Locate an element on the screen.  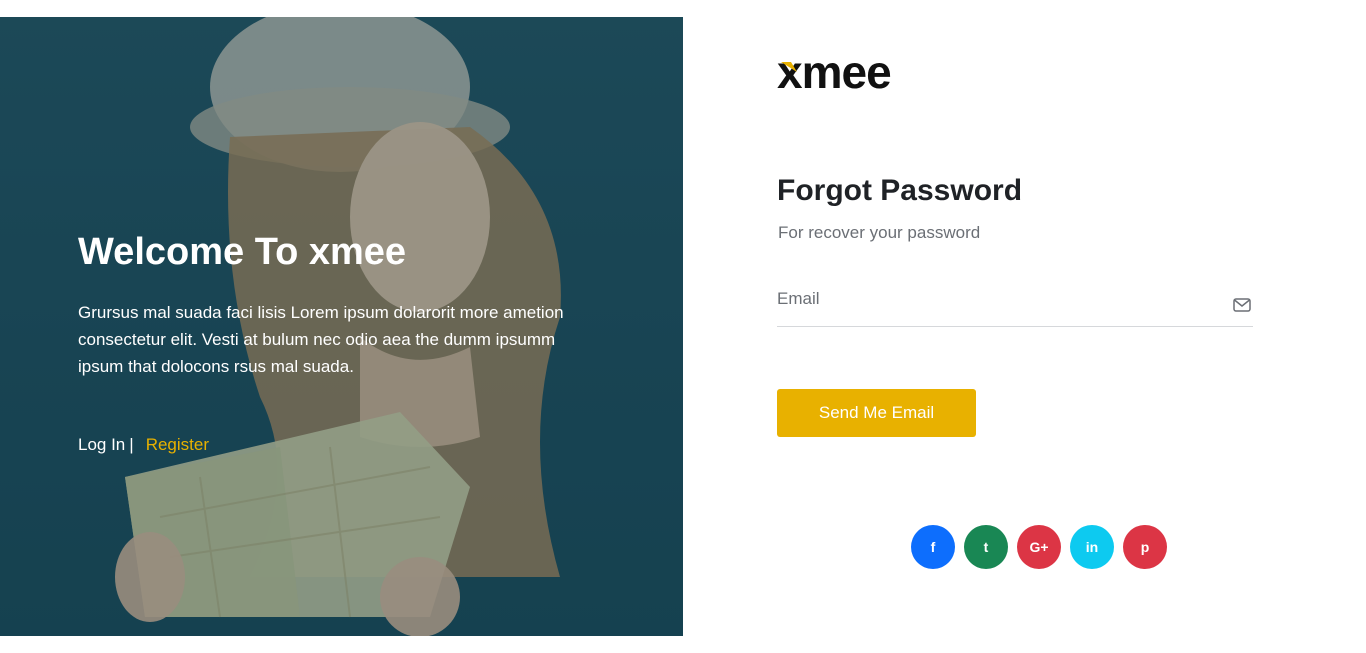
svg-text: xmee is located at coordinates (834, 73).